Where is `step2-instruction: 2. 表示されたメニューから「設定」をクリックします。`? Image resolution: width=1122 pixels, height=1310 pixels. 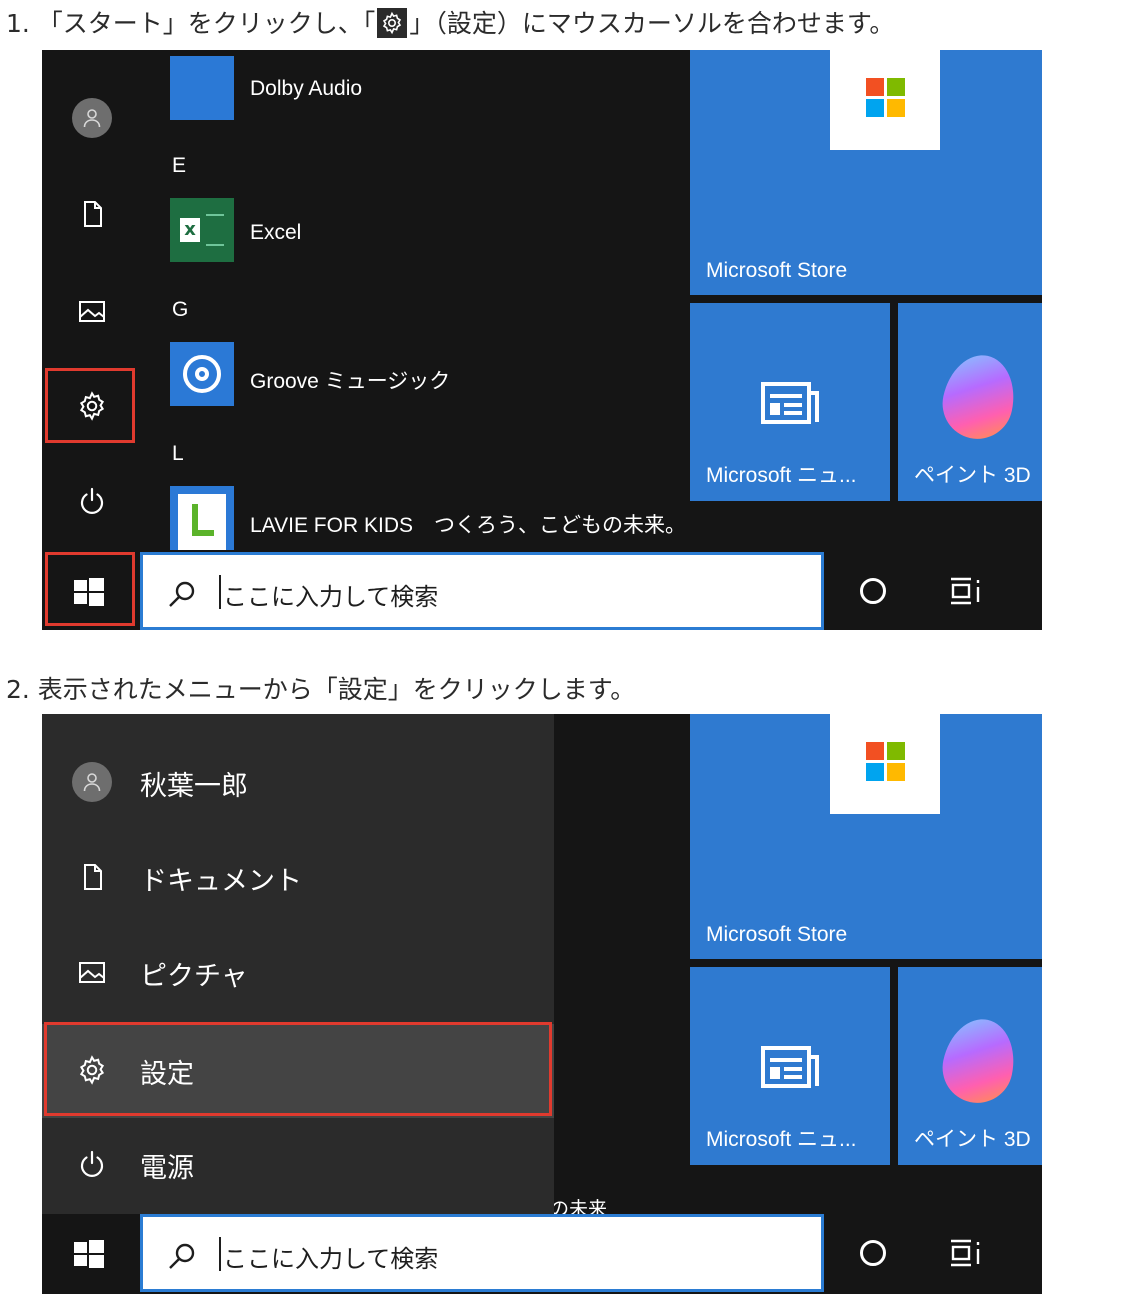
step2-instruction: 2. 表示されたメニューから「設定」をクリックします。 is located at coordinates (321, 689).